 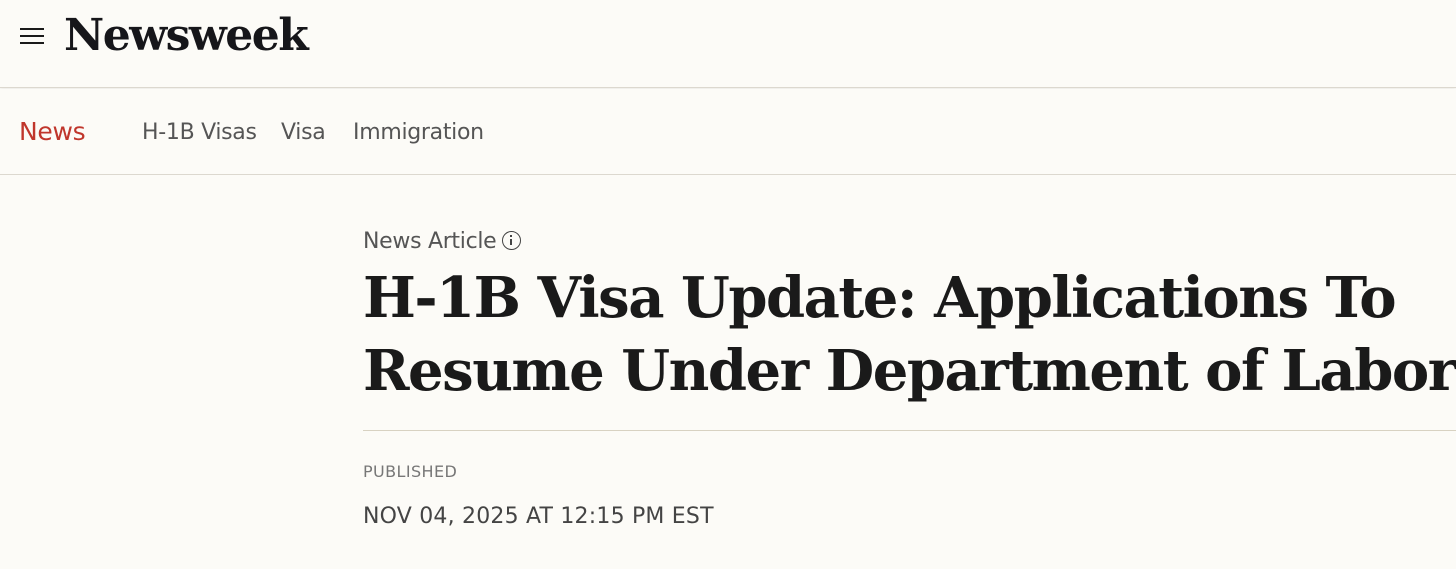 What do you see at coordinates (430, 241) in the screenshot?
I see `article-type-label: News Article` at bounding box center [430, 241].